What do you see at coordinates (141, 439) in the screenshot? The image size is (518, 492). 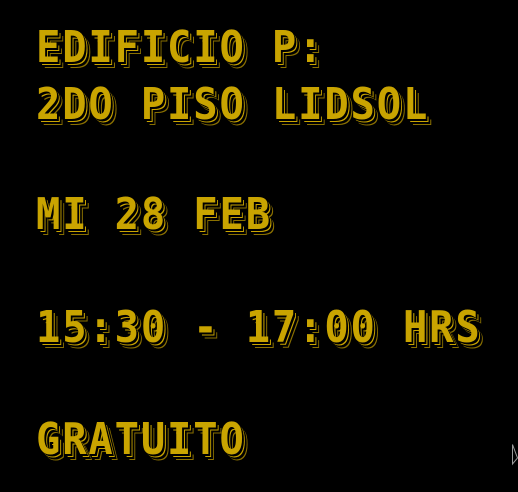 I see `price-line: GRATUITO` at bounding box center [141, 439].